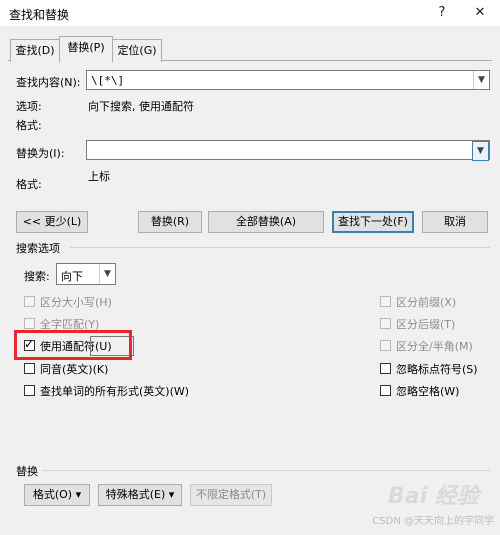  I want to click on tab-goto: 定位(G), so click(137, 50).